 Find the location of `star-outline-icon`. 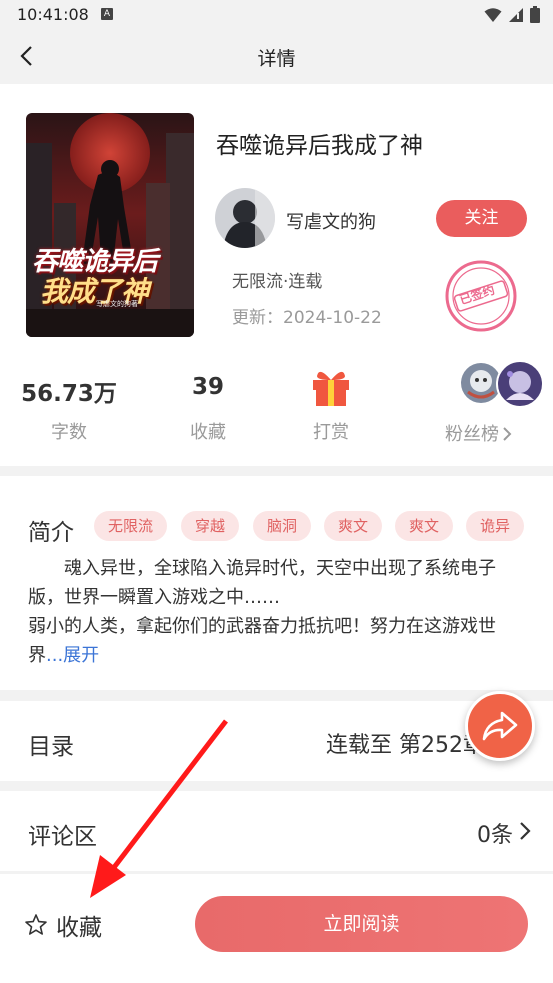

star-outline-icon is located at coordinates (36, 924).